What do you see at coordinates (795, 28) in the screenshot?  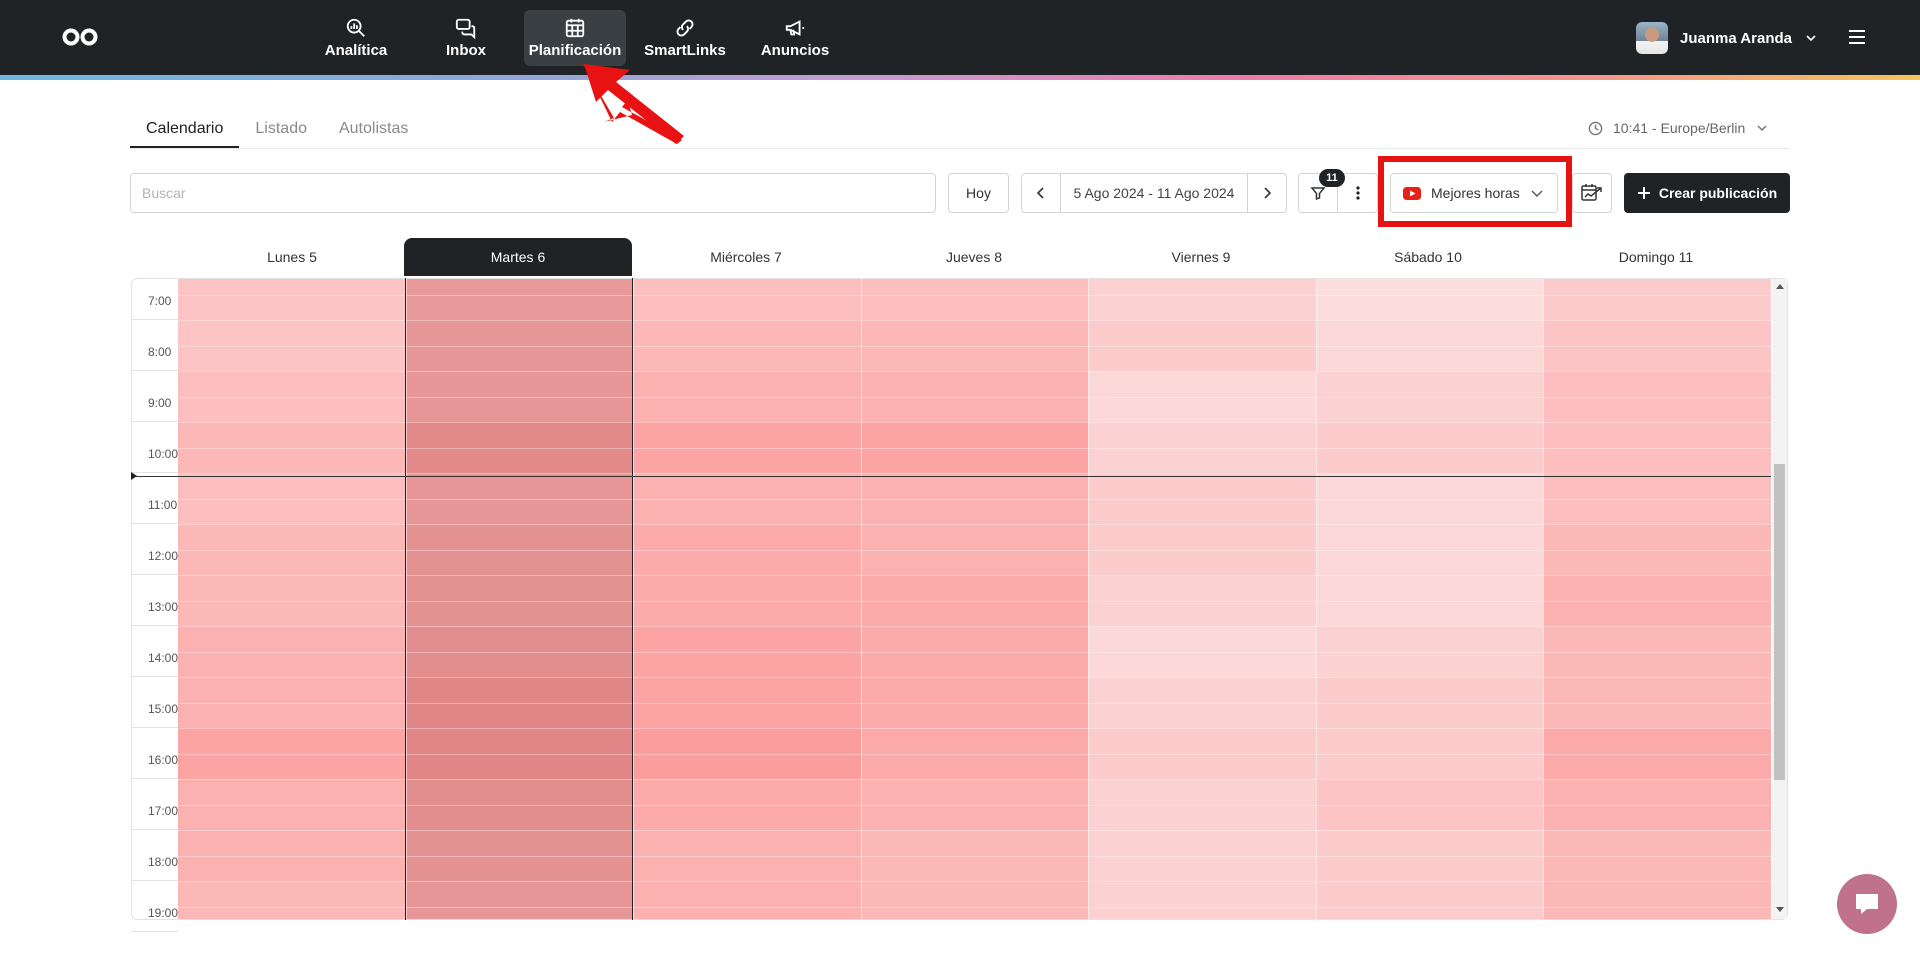 I see `megaphone-icon` at bounding box center [795, 28].